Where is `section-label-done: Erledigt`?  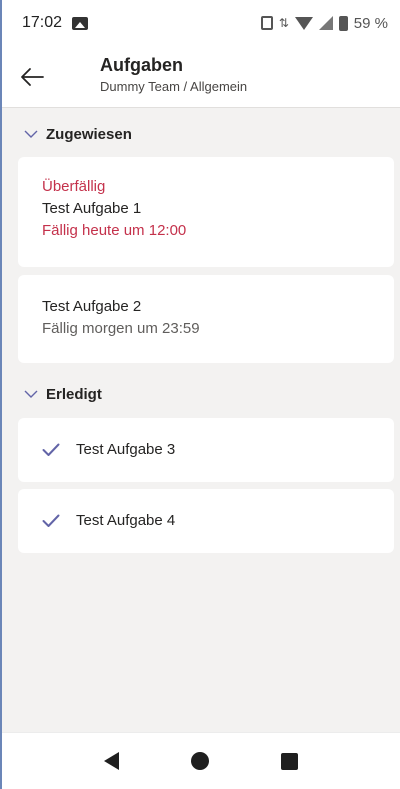 section-label-done: Erledigt is located at coordinates (74, 394).